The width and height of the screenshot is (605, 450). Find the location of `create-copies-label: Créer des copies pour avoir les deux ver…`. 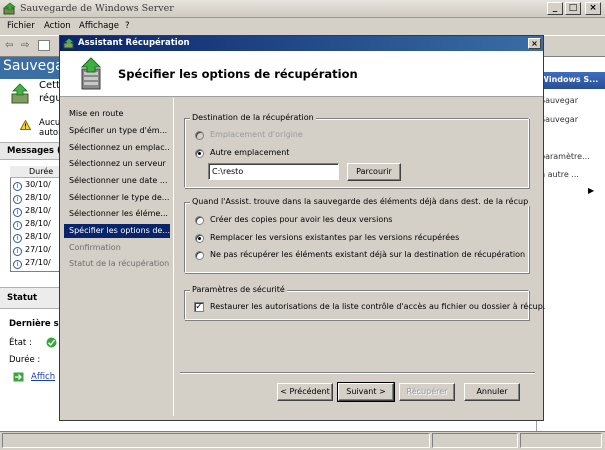

create-copies-label: Créer des copies pour avoir les deux ver… is located at coordinates (301, 219).